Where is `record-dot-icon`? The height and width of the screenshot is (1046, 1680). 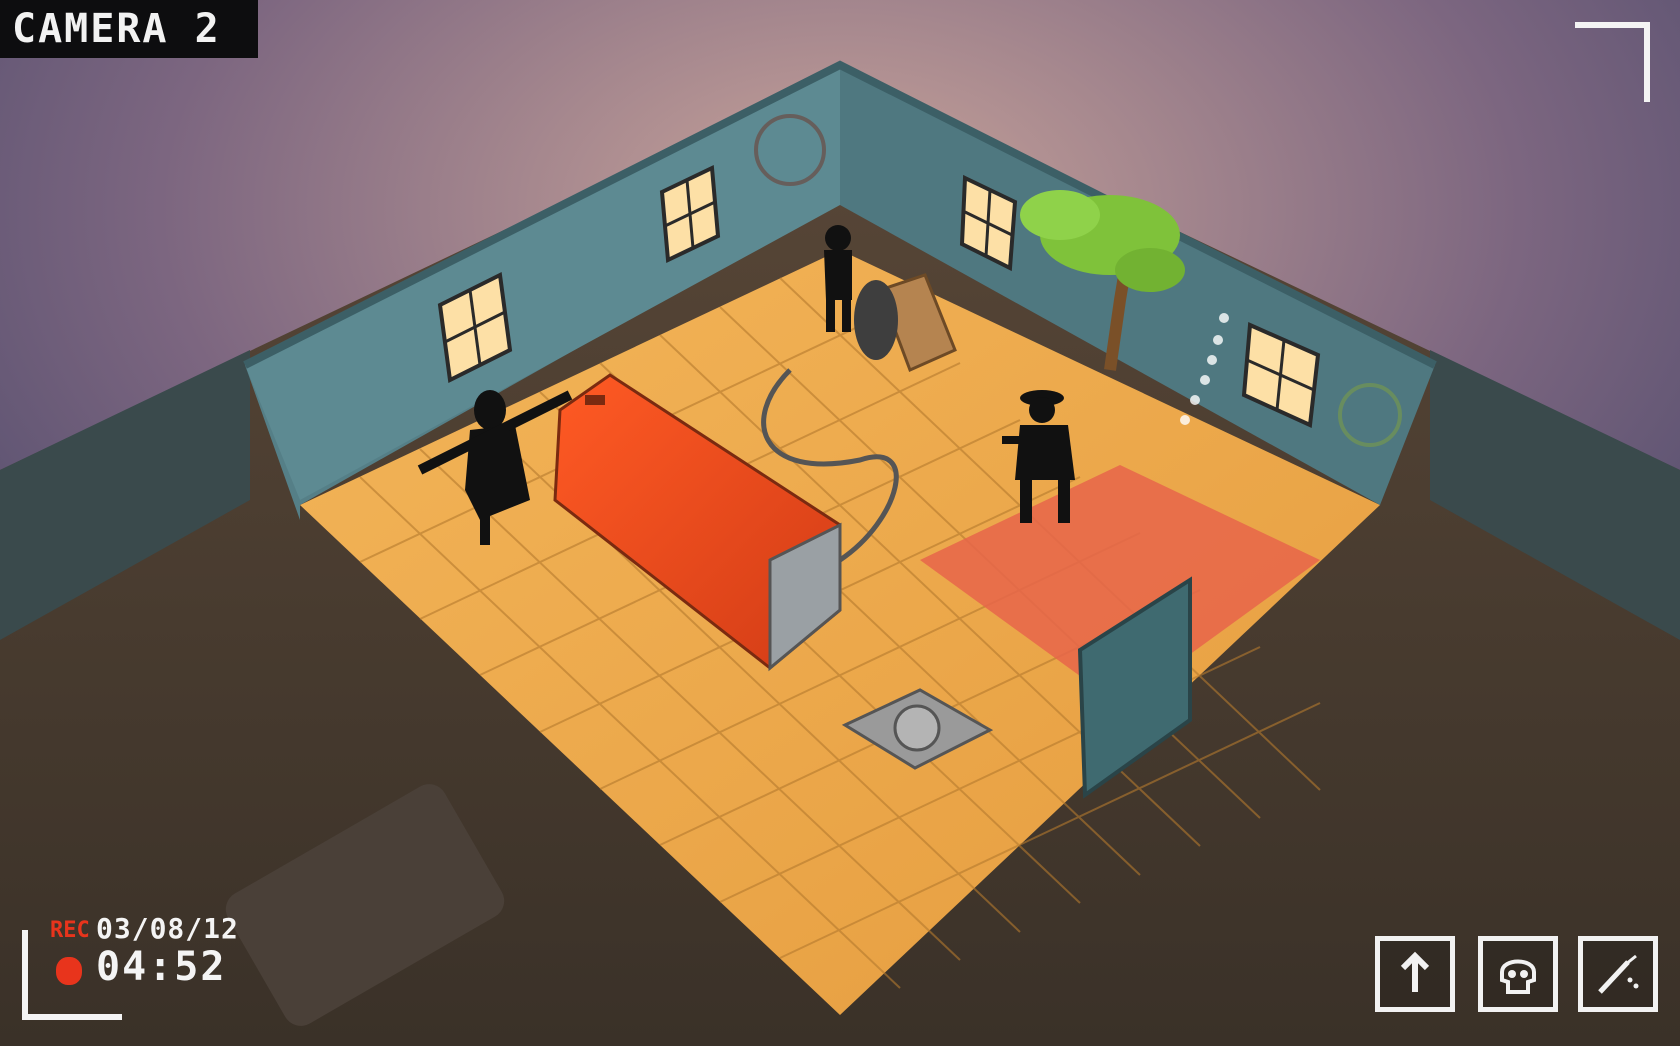
record-dot-icon is located at coordinates (69, 971).